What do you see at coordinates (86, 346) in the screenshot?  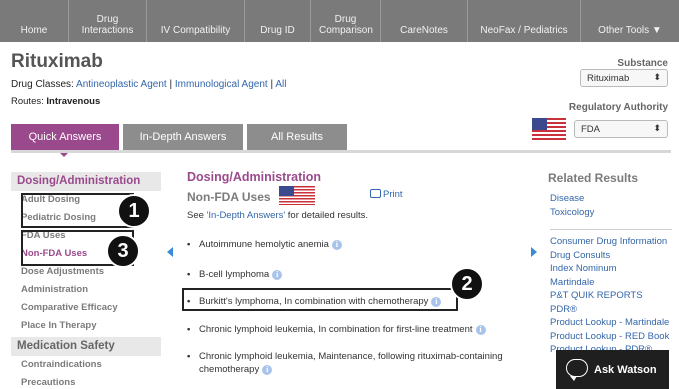 I see `sidebar-heading-medication-safety: Medication Safety` at bounding box center [86, 346].